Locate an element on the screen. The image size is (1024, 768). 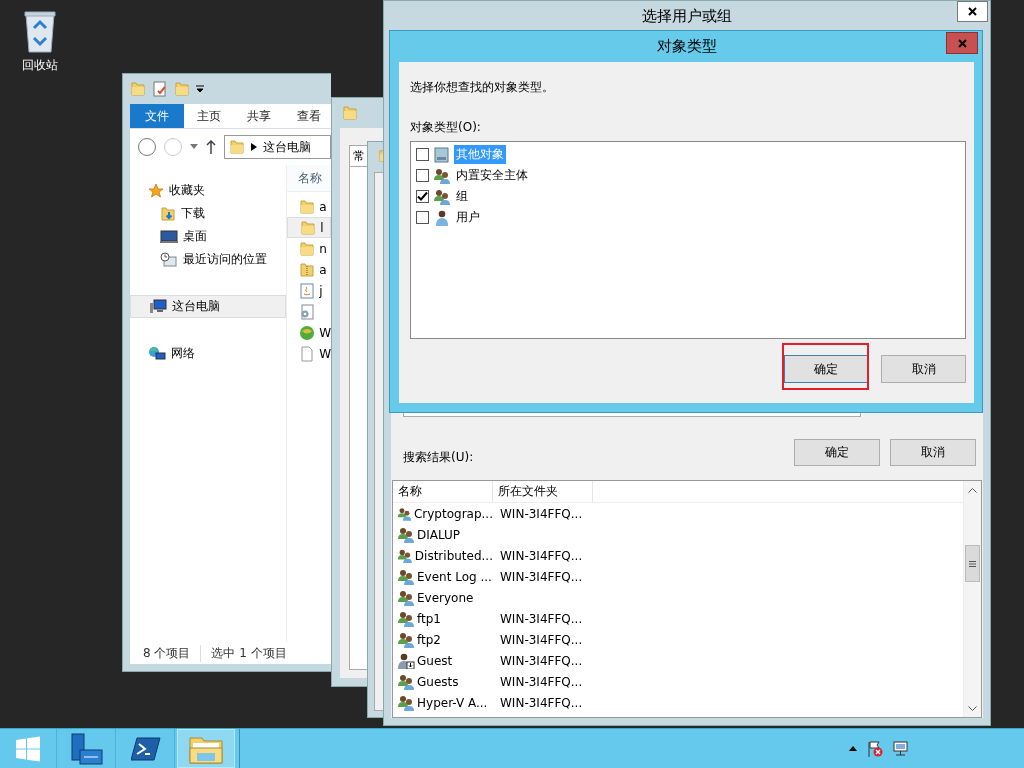
recycle-bin-icon is located at coordinates (40, 31).